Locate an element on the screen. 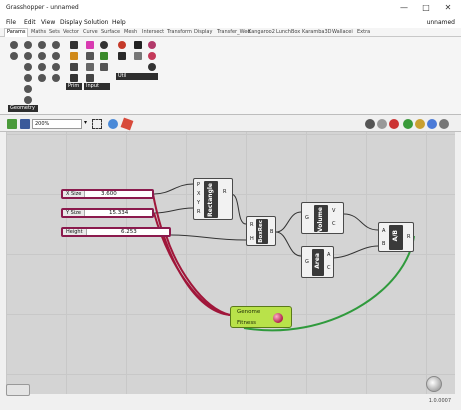 The width and height of the screenshot is (461, 410). value-list-icon is located at coordinates (90, 78).